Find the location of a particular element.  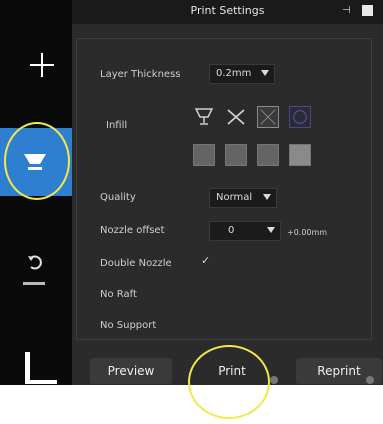

quality-label: Quality is located at coordinates (118, 197).